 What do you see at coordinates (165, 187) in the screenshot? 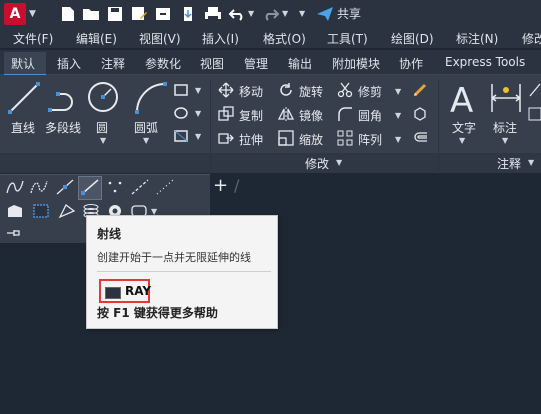
I see `measure-icon` at bounding box center [165, 187].